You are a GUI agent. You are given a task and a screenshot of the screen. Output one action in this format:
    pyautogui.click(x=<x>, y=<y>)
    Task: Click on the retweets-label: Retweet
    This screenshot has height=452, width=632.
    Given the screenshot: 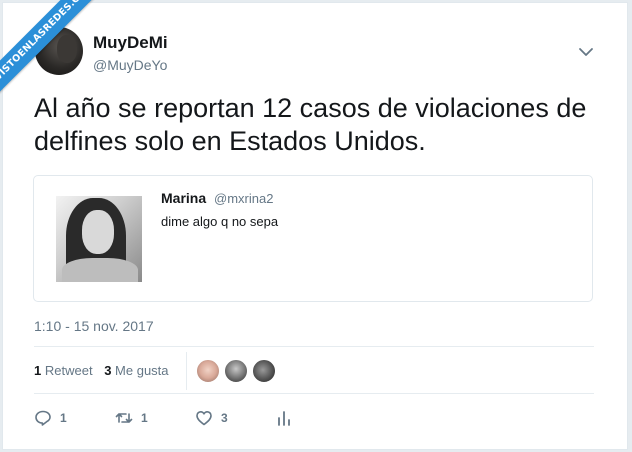 What is the action you would take?
    pyautogui.click(x=68, y=370)
    